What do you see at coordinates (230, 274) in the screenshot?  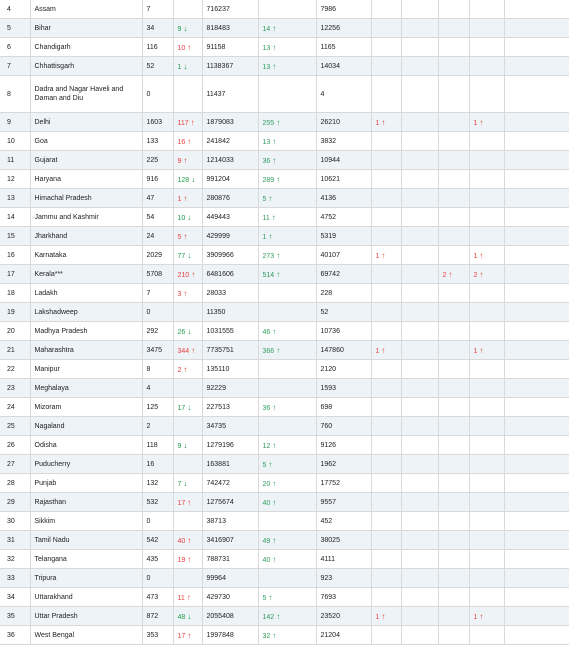 I see `recovered-cases: 6481606` at bounding box center [230, 274].